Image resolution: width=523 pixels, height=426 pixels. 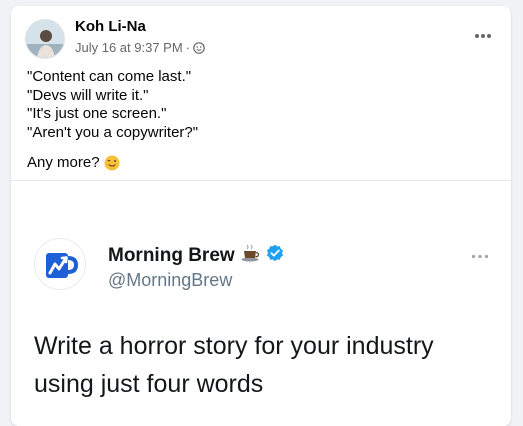 I want to click on tweet-author-row: Morning Brew, so click(x=196, y=256).